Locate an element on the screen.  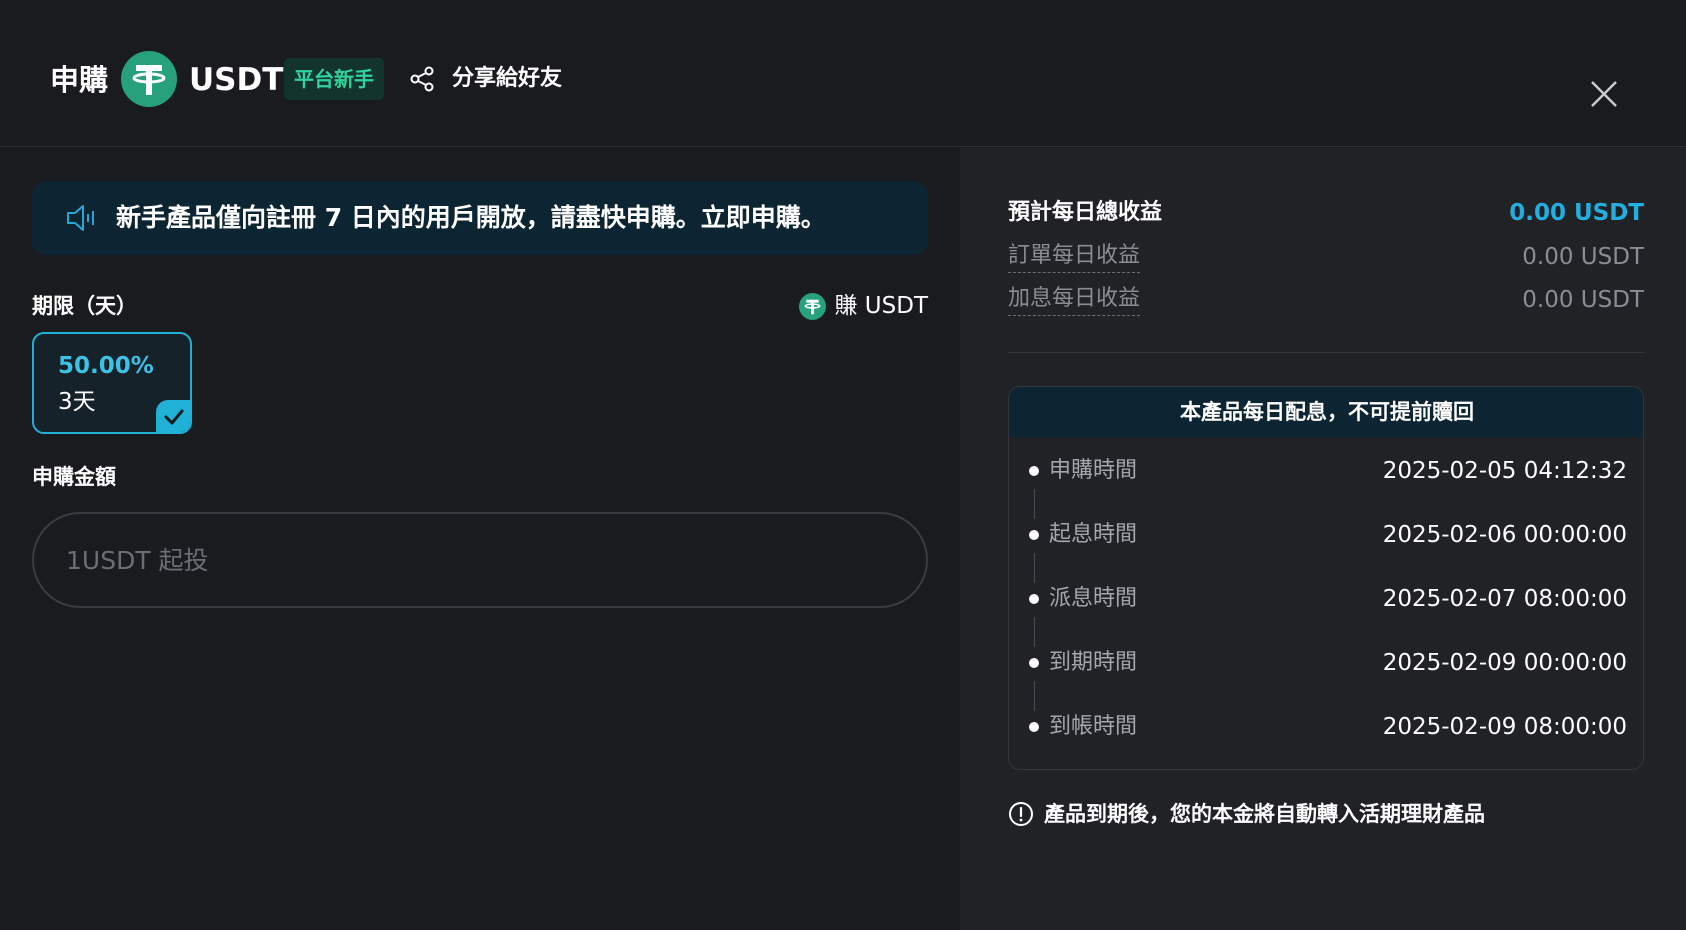
timeline-label: 到帳時間 is located at coordinates (1093, 726).